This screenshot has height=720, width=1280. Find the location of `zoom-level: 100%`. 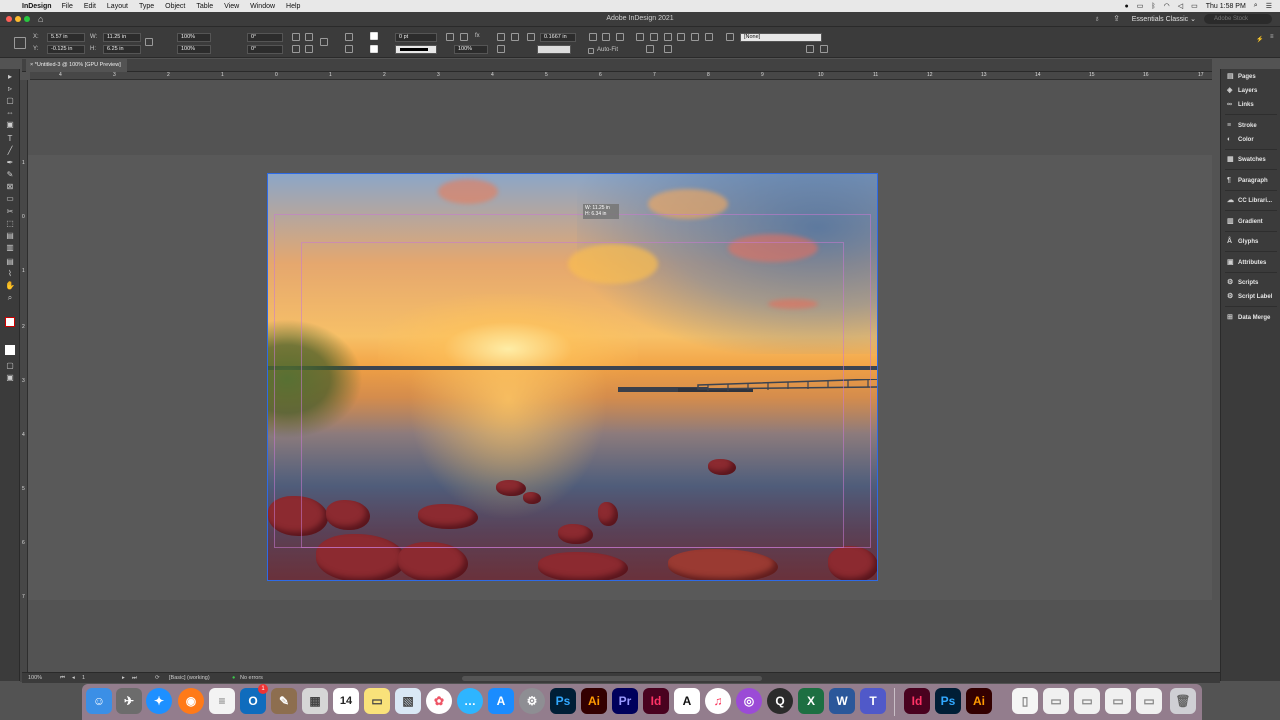

zoom-level: 100% is located at coordinates (35, 678).